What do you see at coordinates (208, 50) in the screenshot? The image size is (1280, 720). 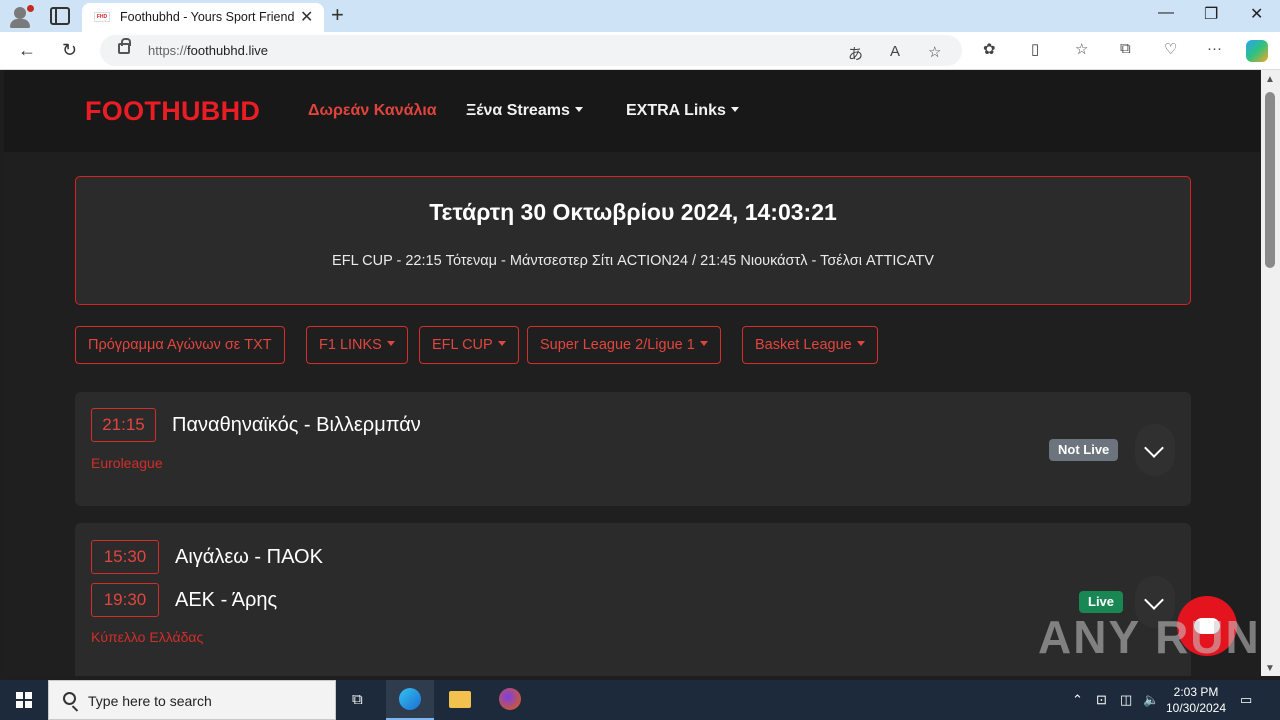 I see `url-text: https://foothubhd.live` at bounding box center [208, 50].